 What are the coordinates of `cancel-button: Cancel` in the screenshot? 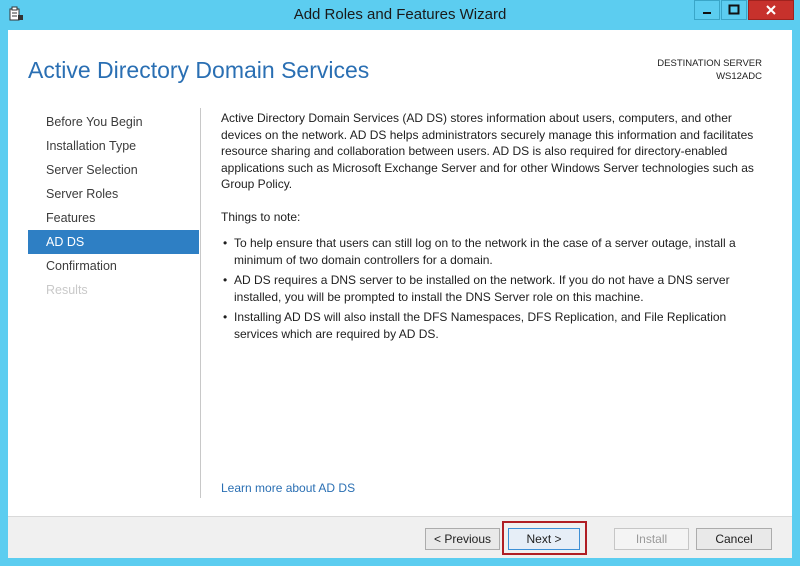 It's located at (734, 539).